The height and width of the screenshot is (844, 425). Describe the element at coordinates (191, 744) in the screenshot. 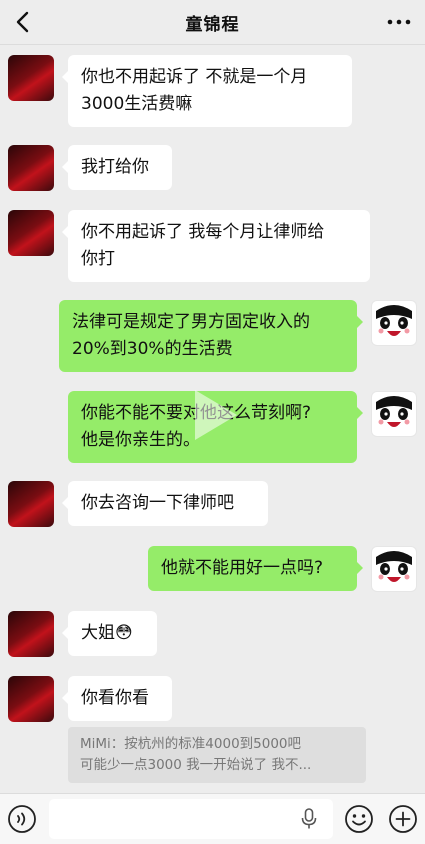

I see `quote-line-1: MiMi：按杭州的标准4000到5000吧` at that location.